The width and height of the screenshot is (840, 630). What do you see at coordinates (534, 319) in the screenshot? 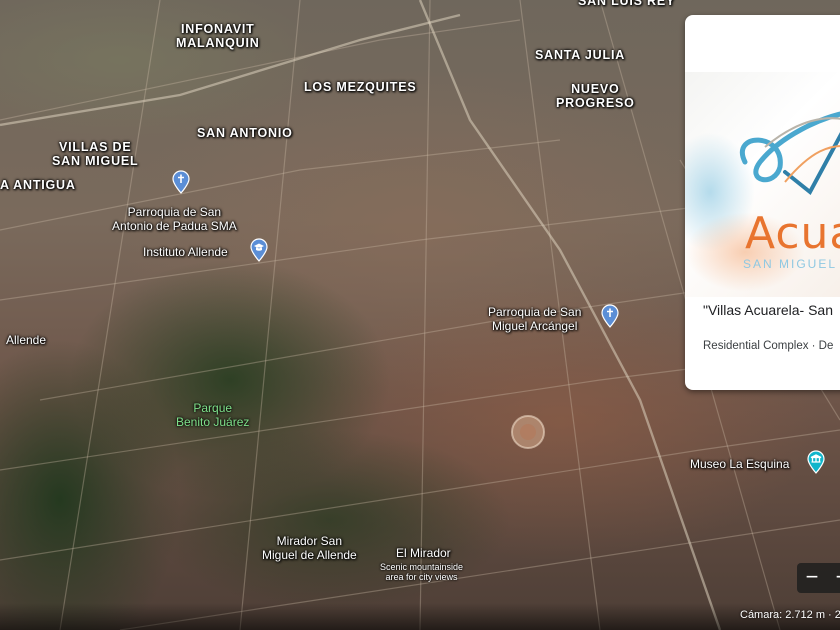
I see `poi-label-parroquia-arcangel: Parroquia de San Miguel Arcángel` at bounding box center [534, 319].